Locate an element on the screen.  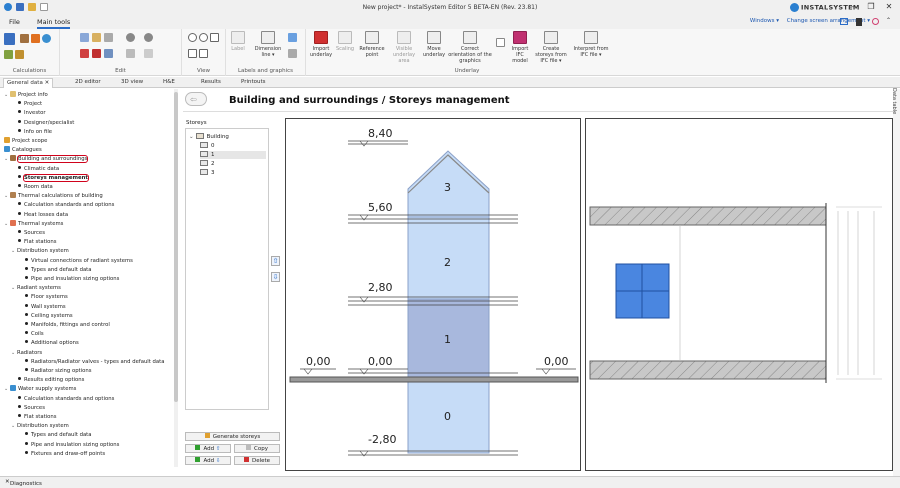
copy-icon is located at coordinates (84, 37).